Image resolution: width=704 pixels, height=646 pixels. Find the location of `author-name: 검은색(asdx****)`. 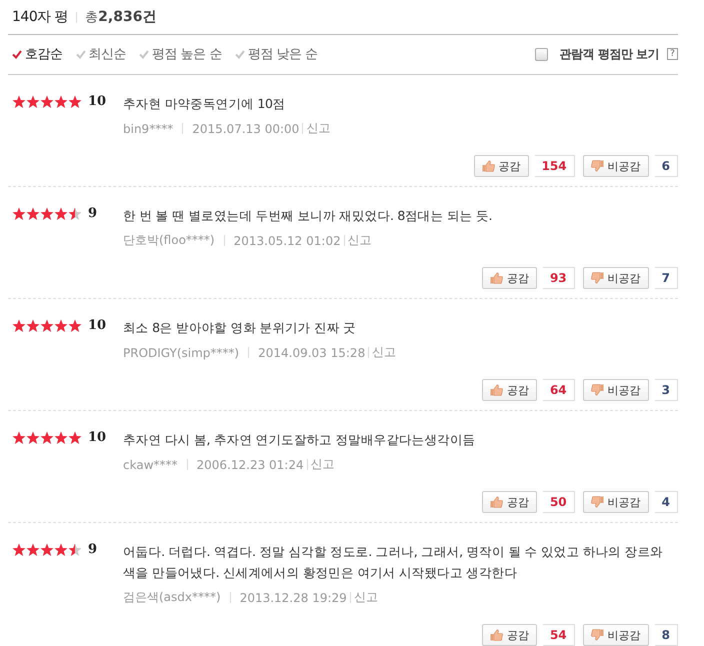

author-name: 검은색(asdx****) is located at coordinates (172, 597).